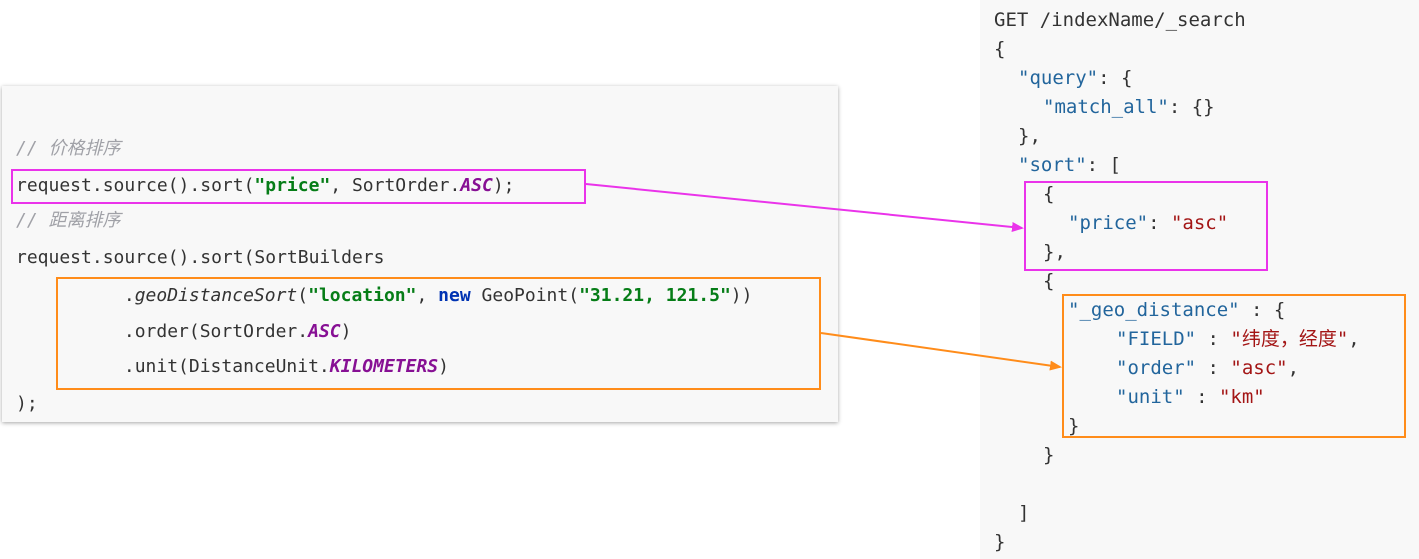 This screenshot has width=1419, height=559. What do you see at coordinates (823, 277) in the screenshot?
I see `connector-arrows` at bounding box center [823, 277].